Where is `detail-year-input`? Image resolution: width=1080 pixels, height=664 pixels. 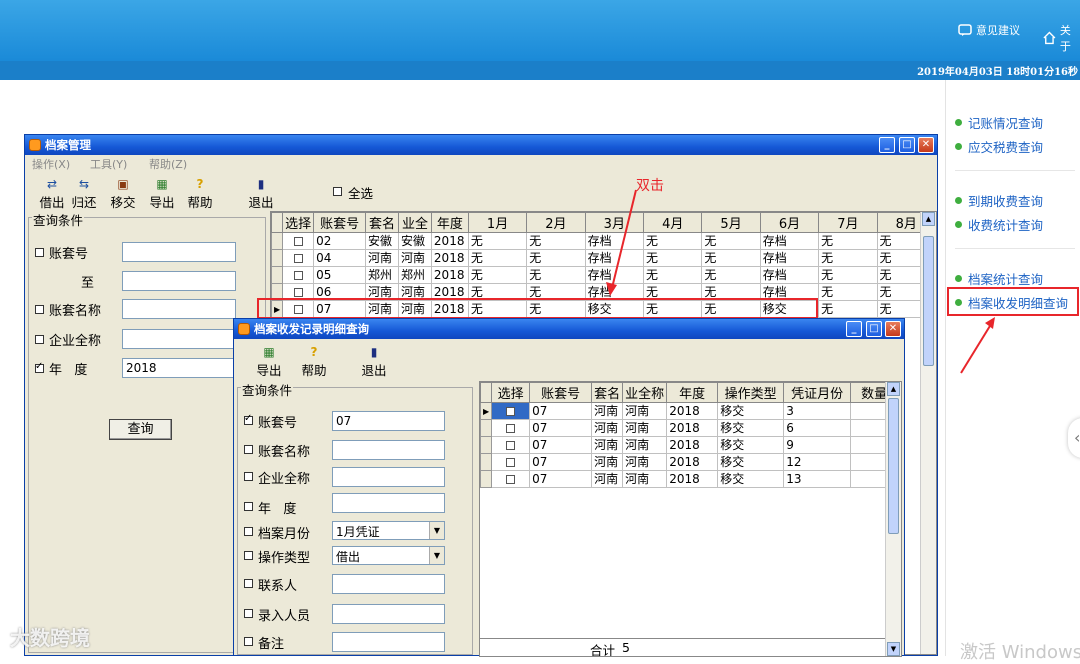
detail-year-input is located at coordinates (388, 503).